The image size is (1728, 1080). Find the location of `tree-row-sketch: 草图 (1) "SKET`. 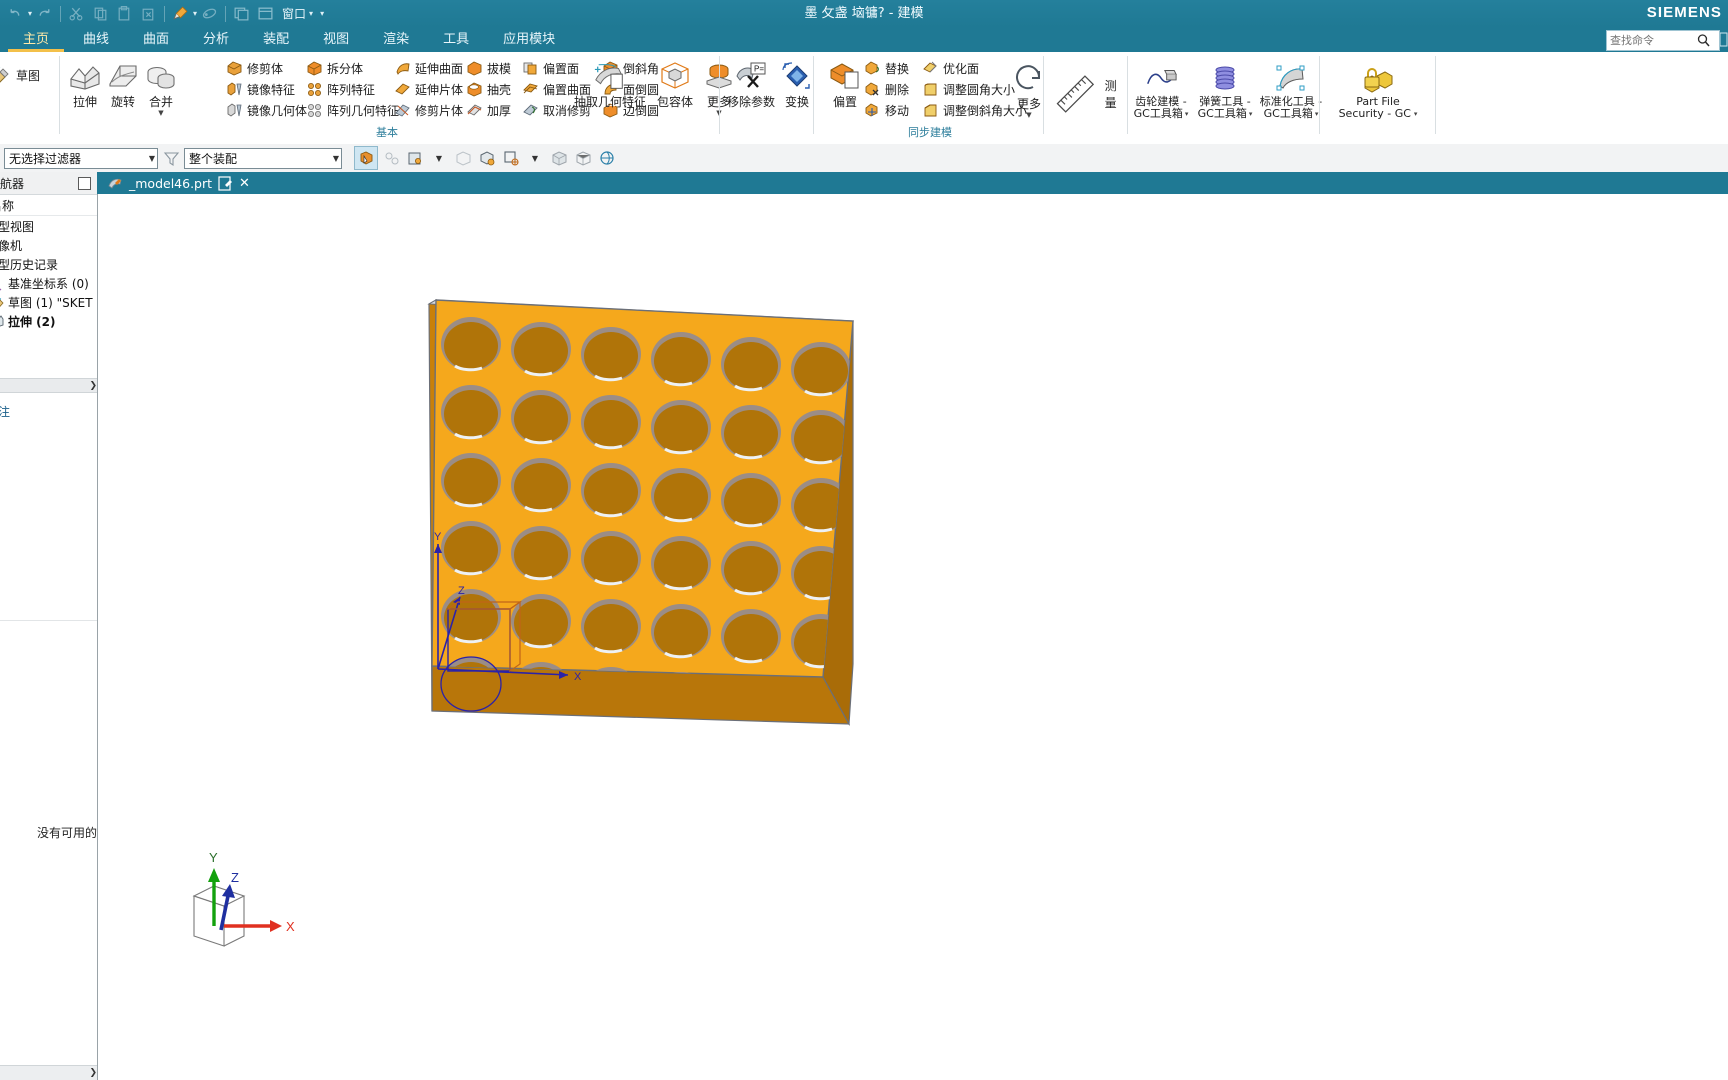

tree-row-sketch: 草图 (1) "SKET is located at coordinates (48, 302).